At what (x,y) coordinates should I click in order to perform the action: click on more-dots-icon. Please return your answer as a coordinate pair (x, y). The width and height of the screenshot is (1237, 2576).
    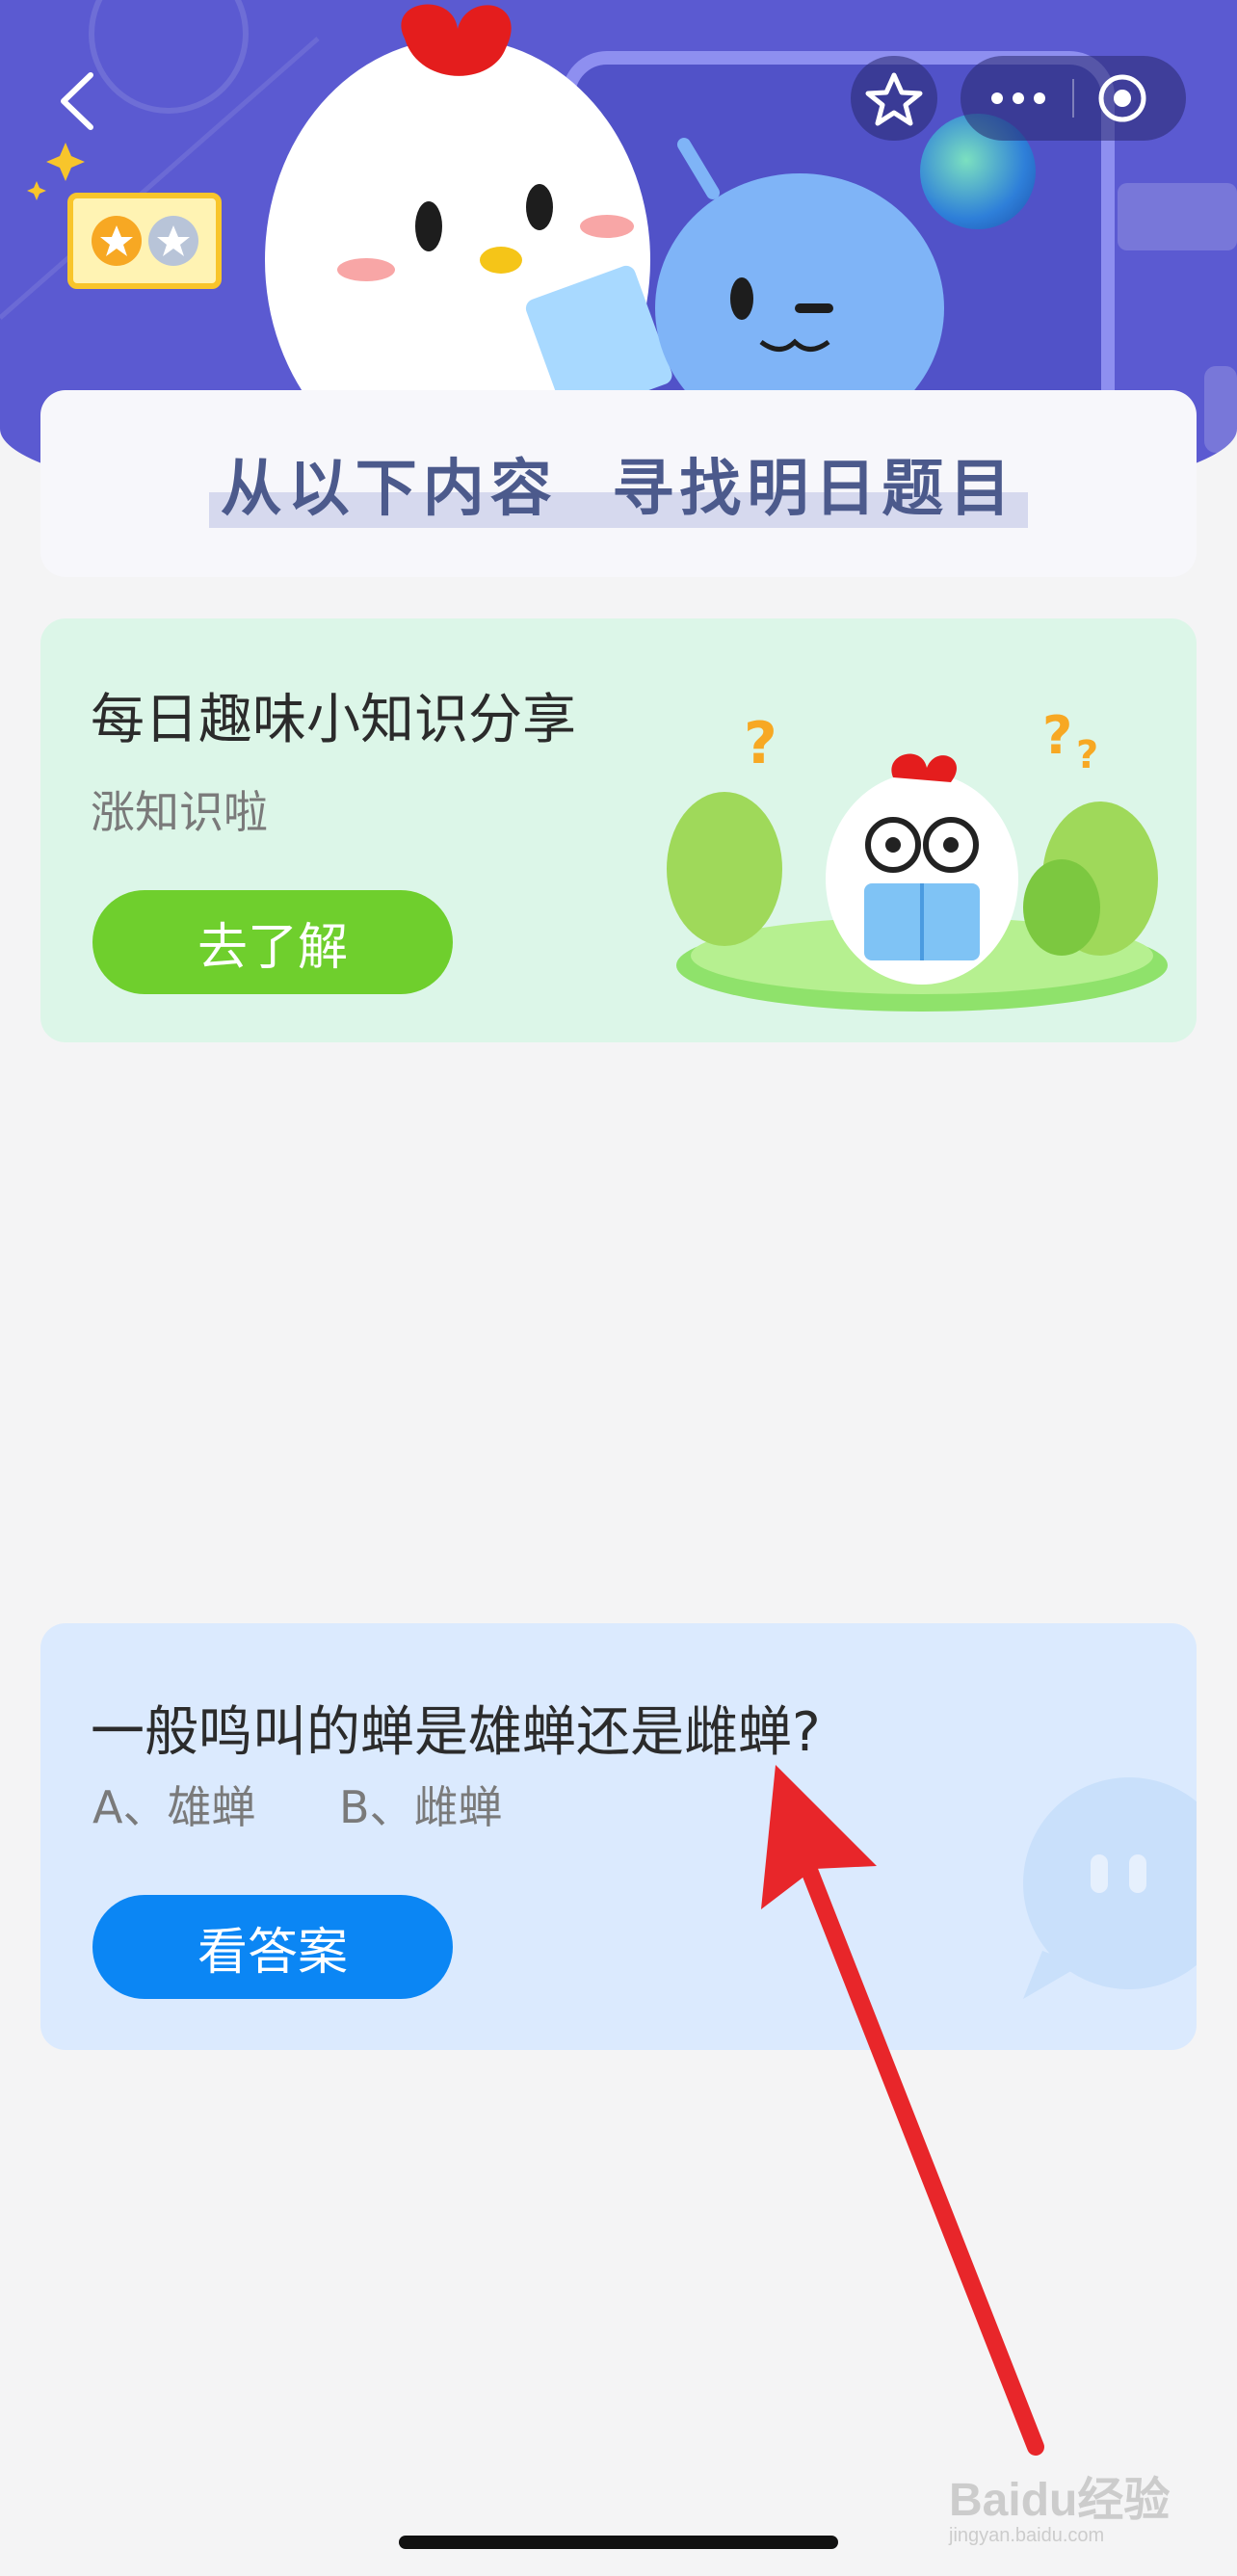
    Looking at the image, I should click on (1018, 98).